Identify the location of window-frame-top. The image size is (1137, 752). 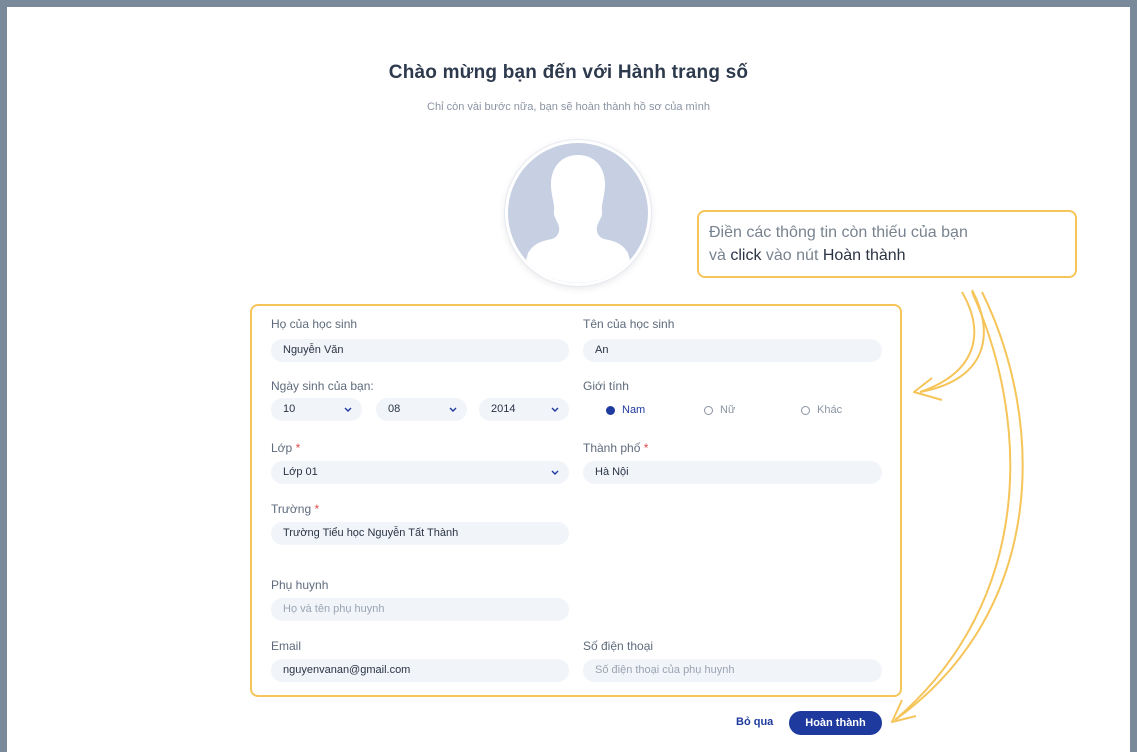
(568, 3).